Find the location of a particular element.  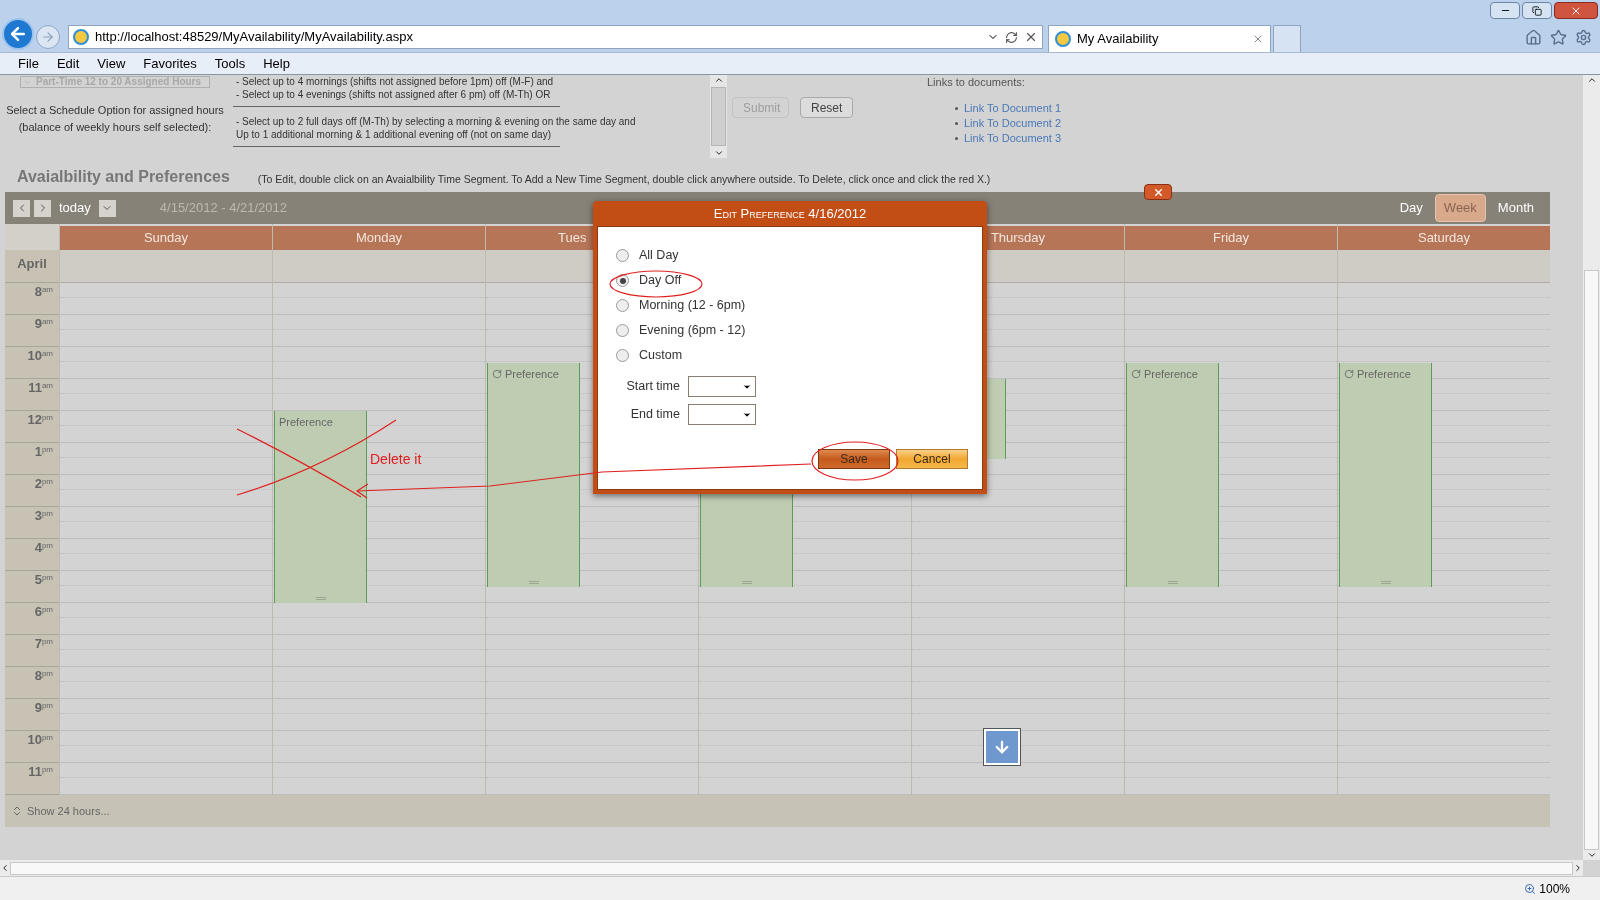

url-text: http://localhost:48529/MyAvailability/MyAvailability.aspx is located at coordinates (254, 37).